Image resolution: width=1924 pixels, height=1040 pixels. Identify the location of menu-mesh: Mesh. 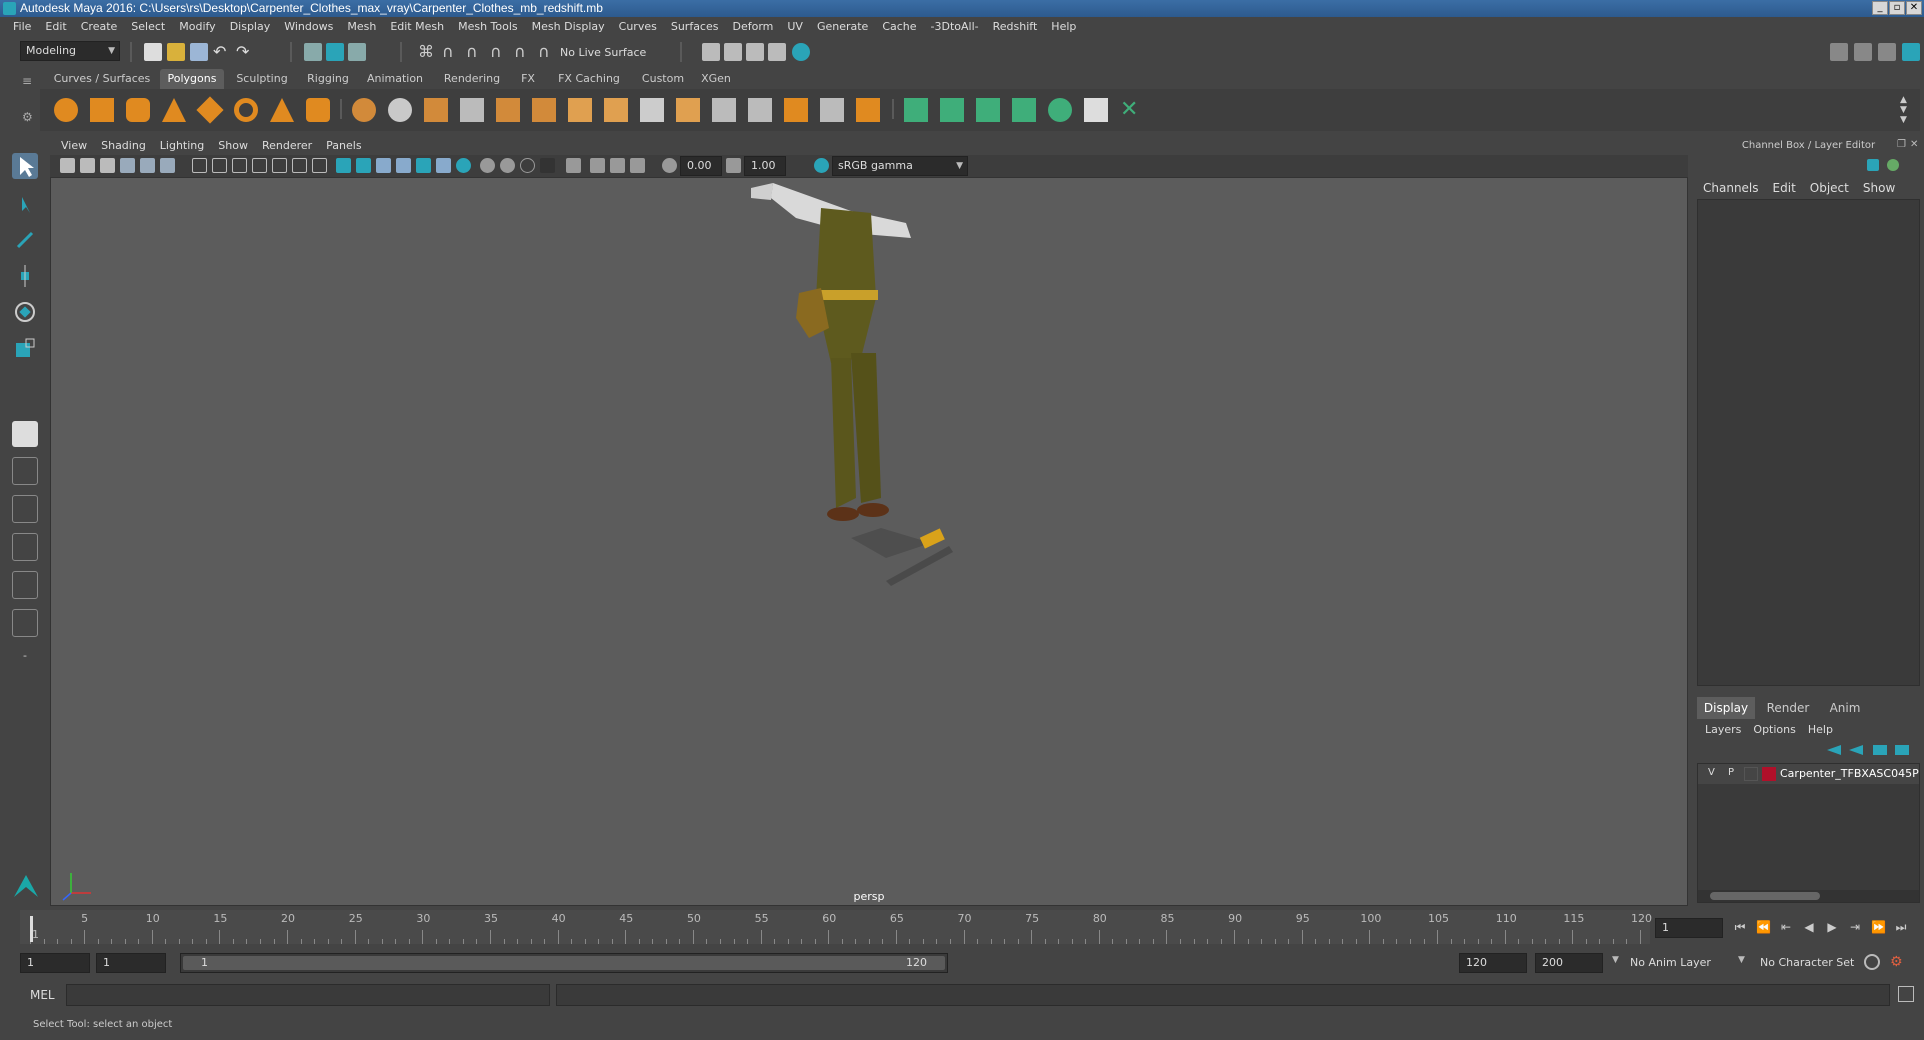
(361, 27).